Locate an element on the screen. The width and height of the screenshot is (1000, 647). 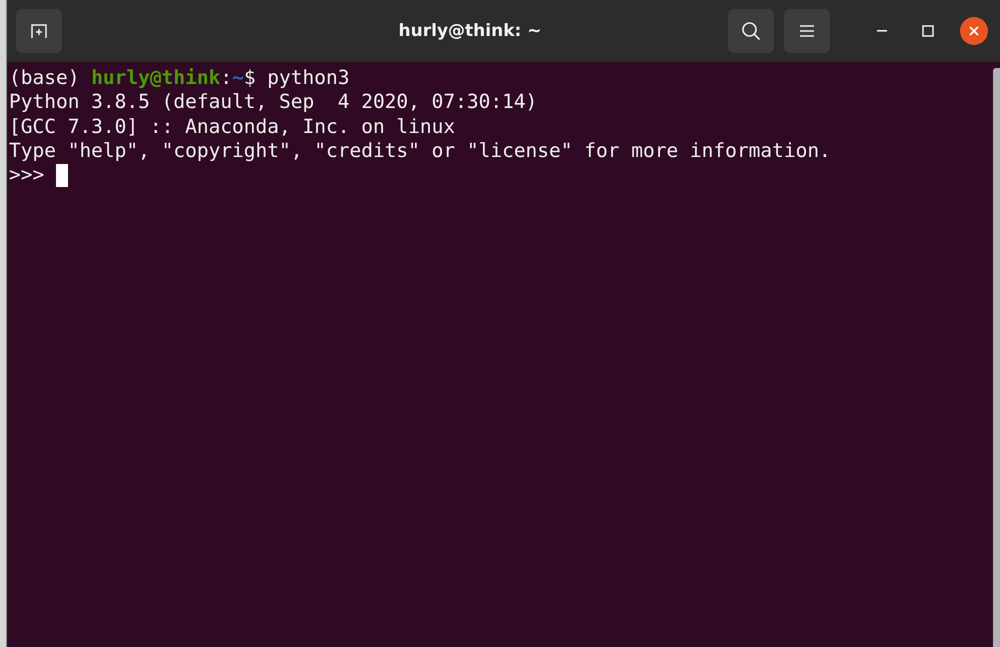
menu-icon is located at coordinates (807, 31).